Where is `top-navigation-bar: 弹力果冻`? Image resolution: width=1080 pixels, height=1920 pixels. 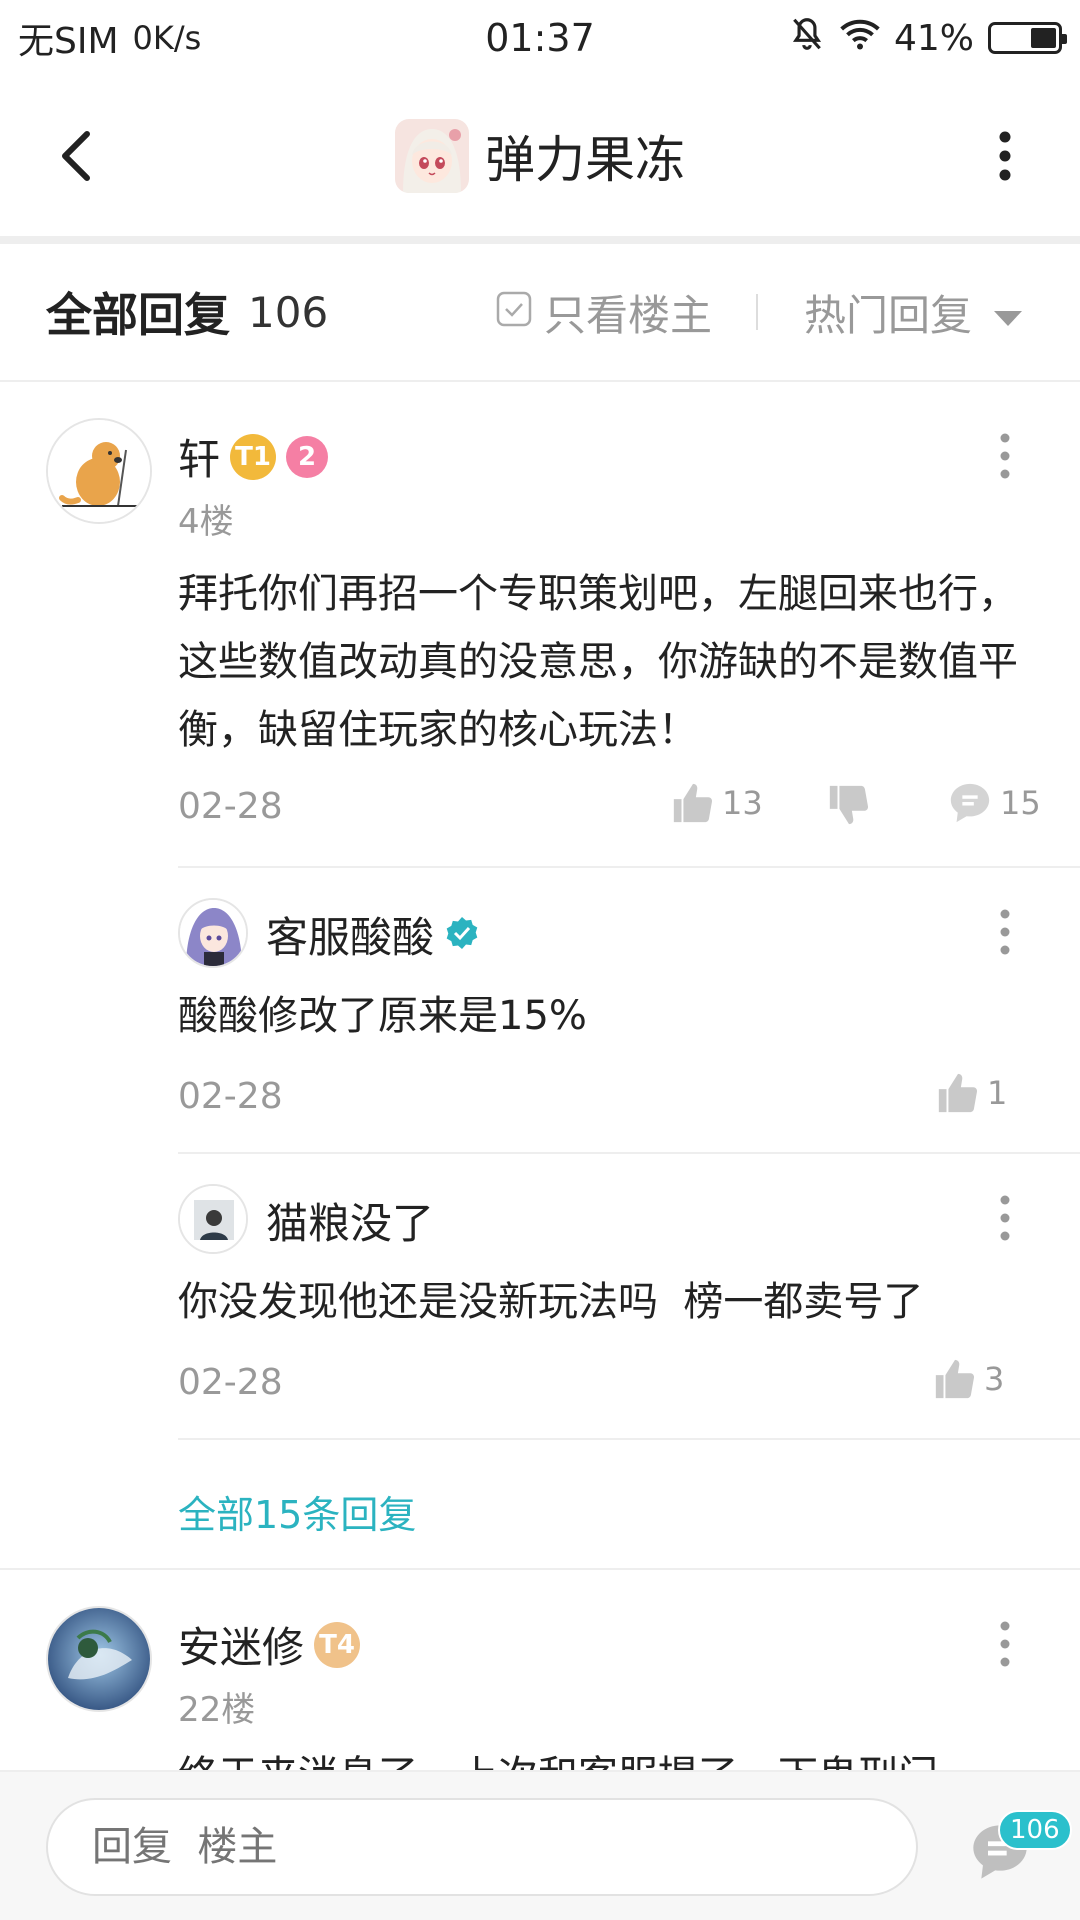 top-navigation-bar: 弹力果冻 is located at coordinates (540, 156).